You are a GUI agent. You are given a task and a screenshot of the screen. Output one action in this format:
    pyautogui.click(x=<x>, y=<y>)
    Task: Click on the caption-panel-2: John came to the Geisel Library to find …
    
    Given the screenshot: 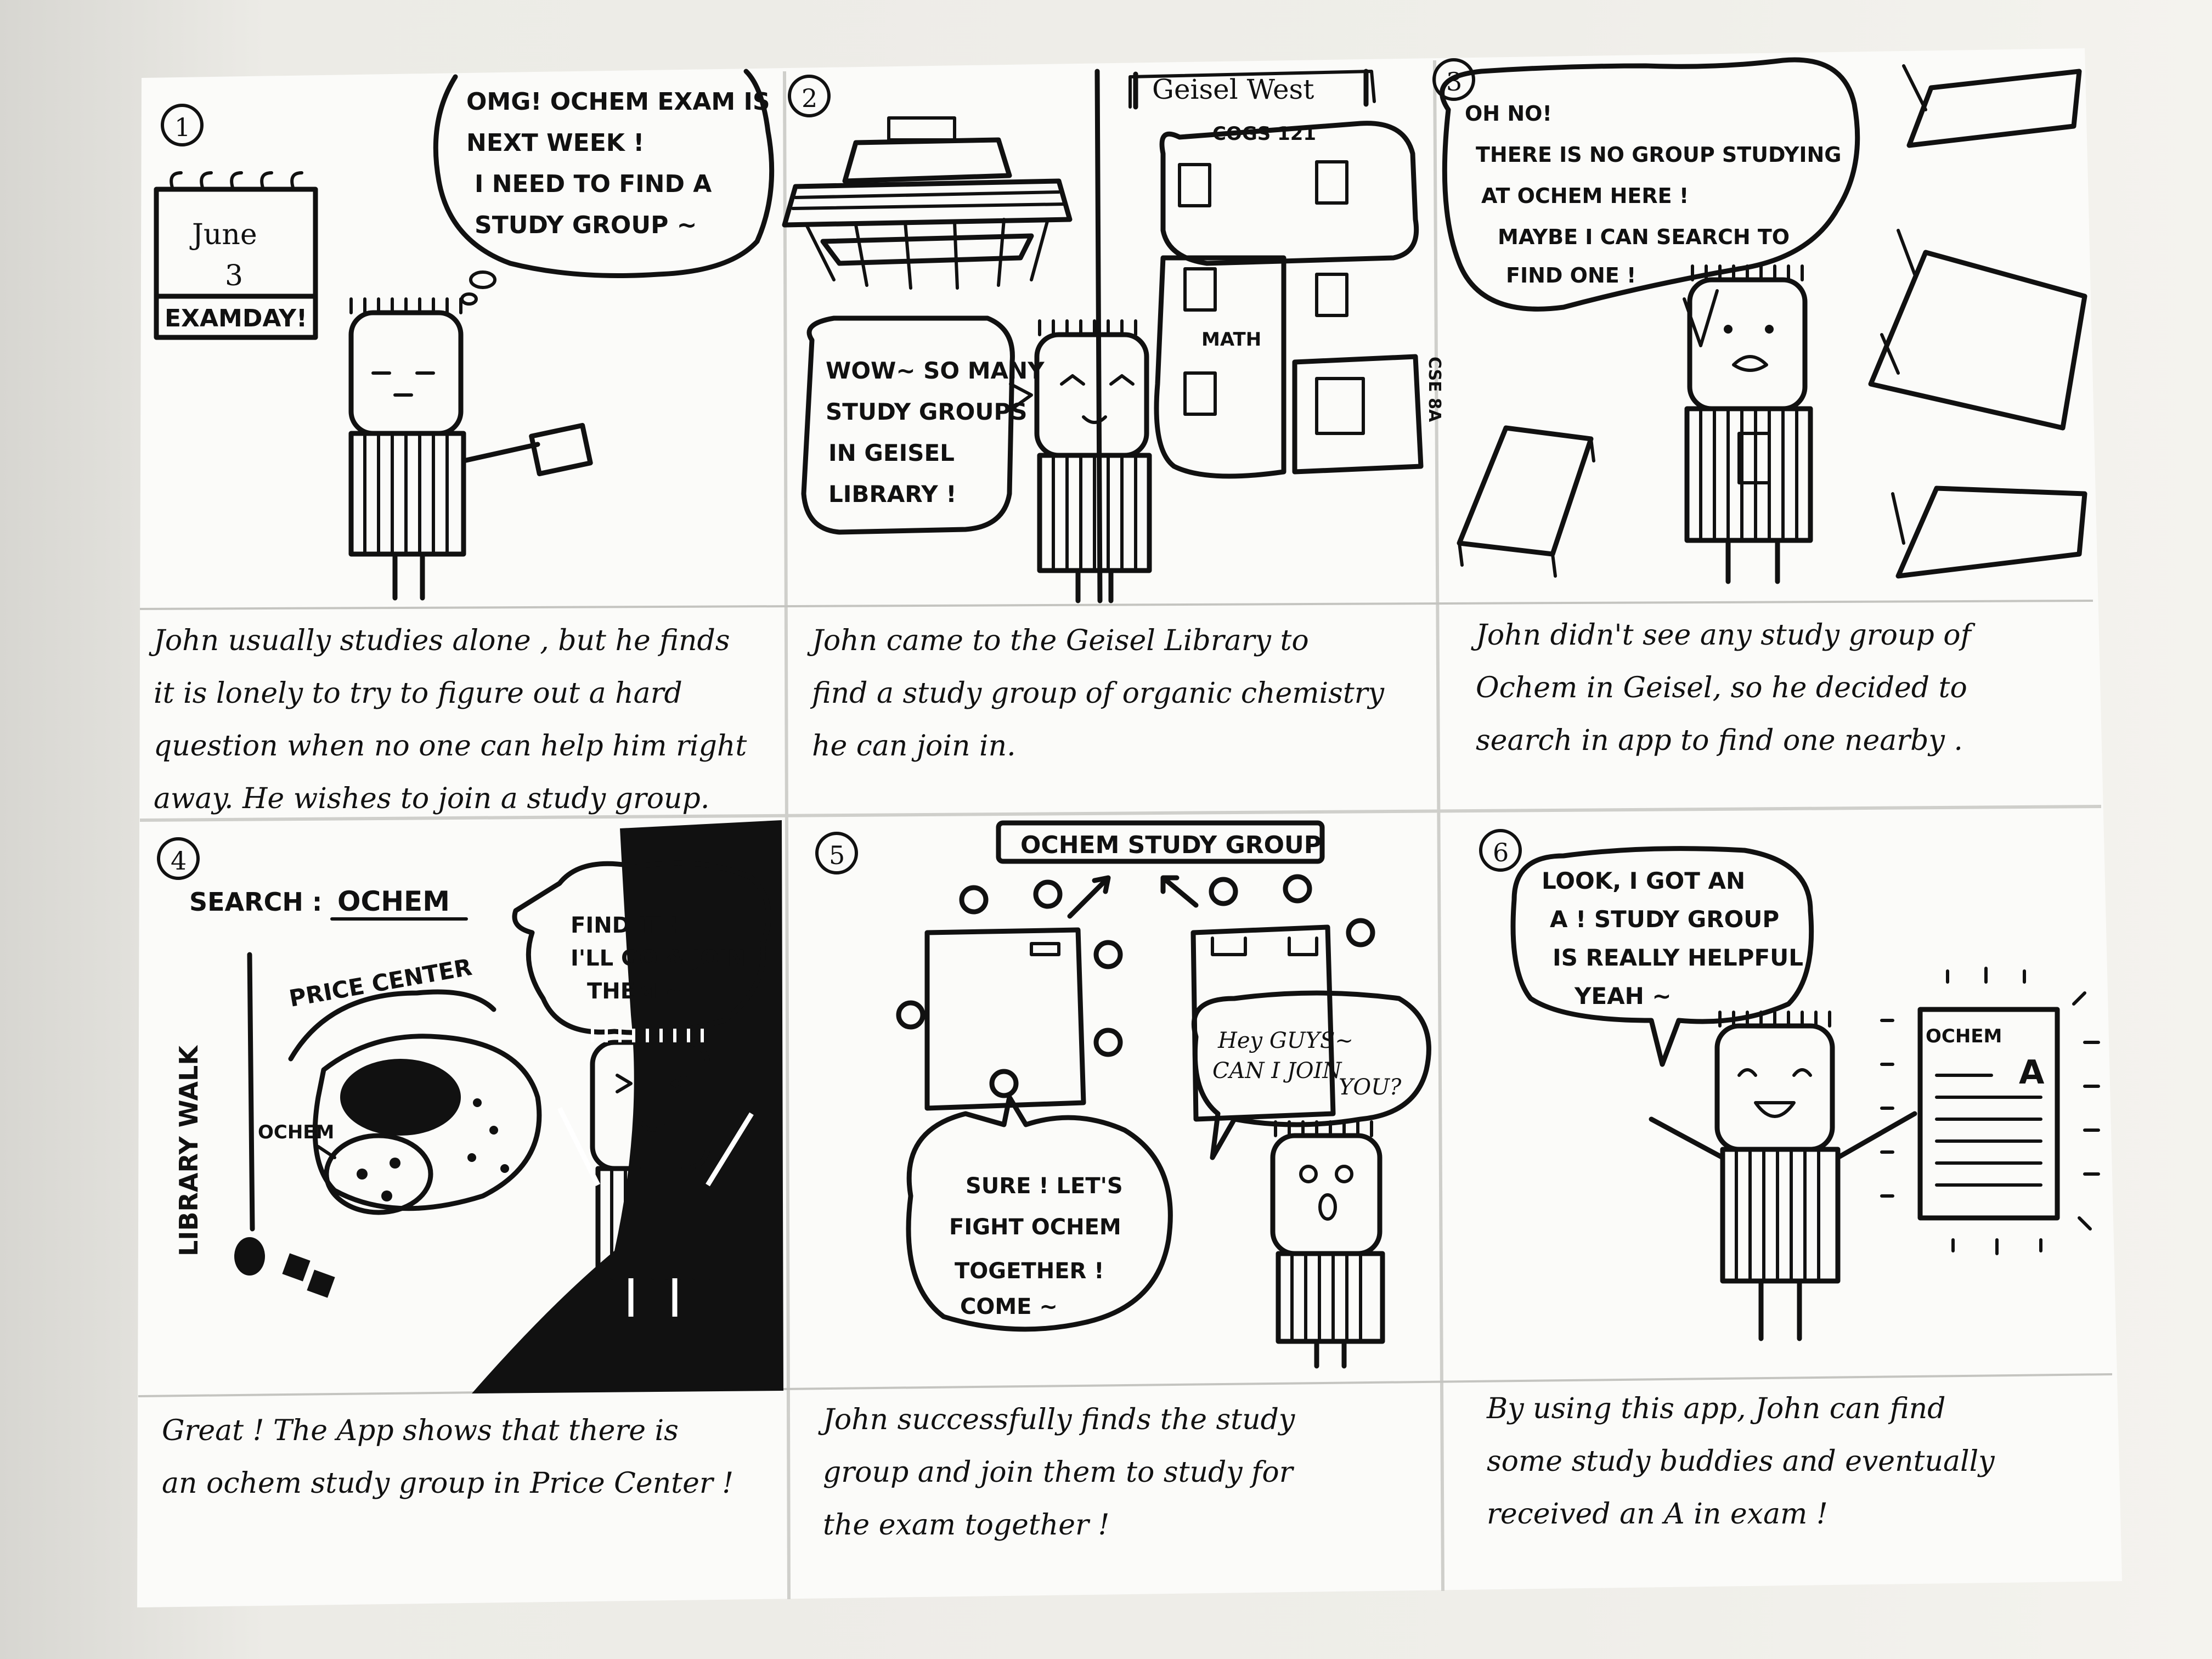 What is the action you would take?
    pyautogui.click(x=1098, y=694)
    